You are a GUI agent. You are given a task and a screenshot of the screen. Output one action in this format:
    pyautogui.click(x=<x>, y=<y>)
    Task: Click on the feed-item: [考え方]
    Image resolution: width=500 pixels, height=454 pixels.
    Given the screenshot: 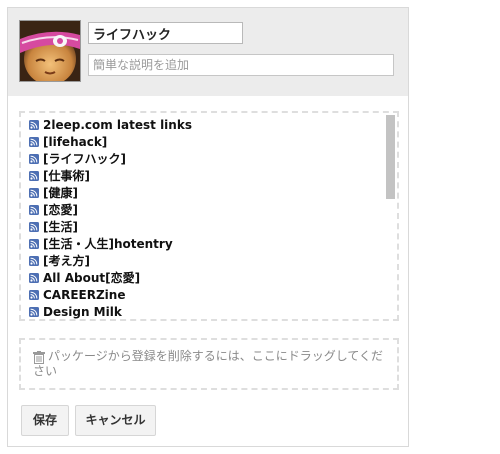 What is the action you would take?
    pyautogui.click(x=213, y=260)
    